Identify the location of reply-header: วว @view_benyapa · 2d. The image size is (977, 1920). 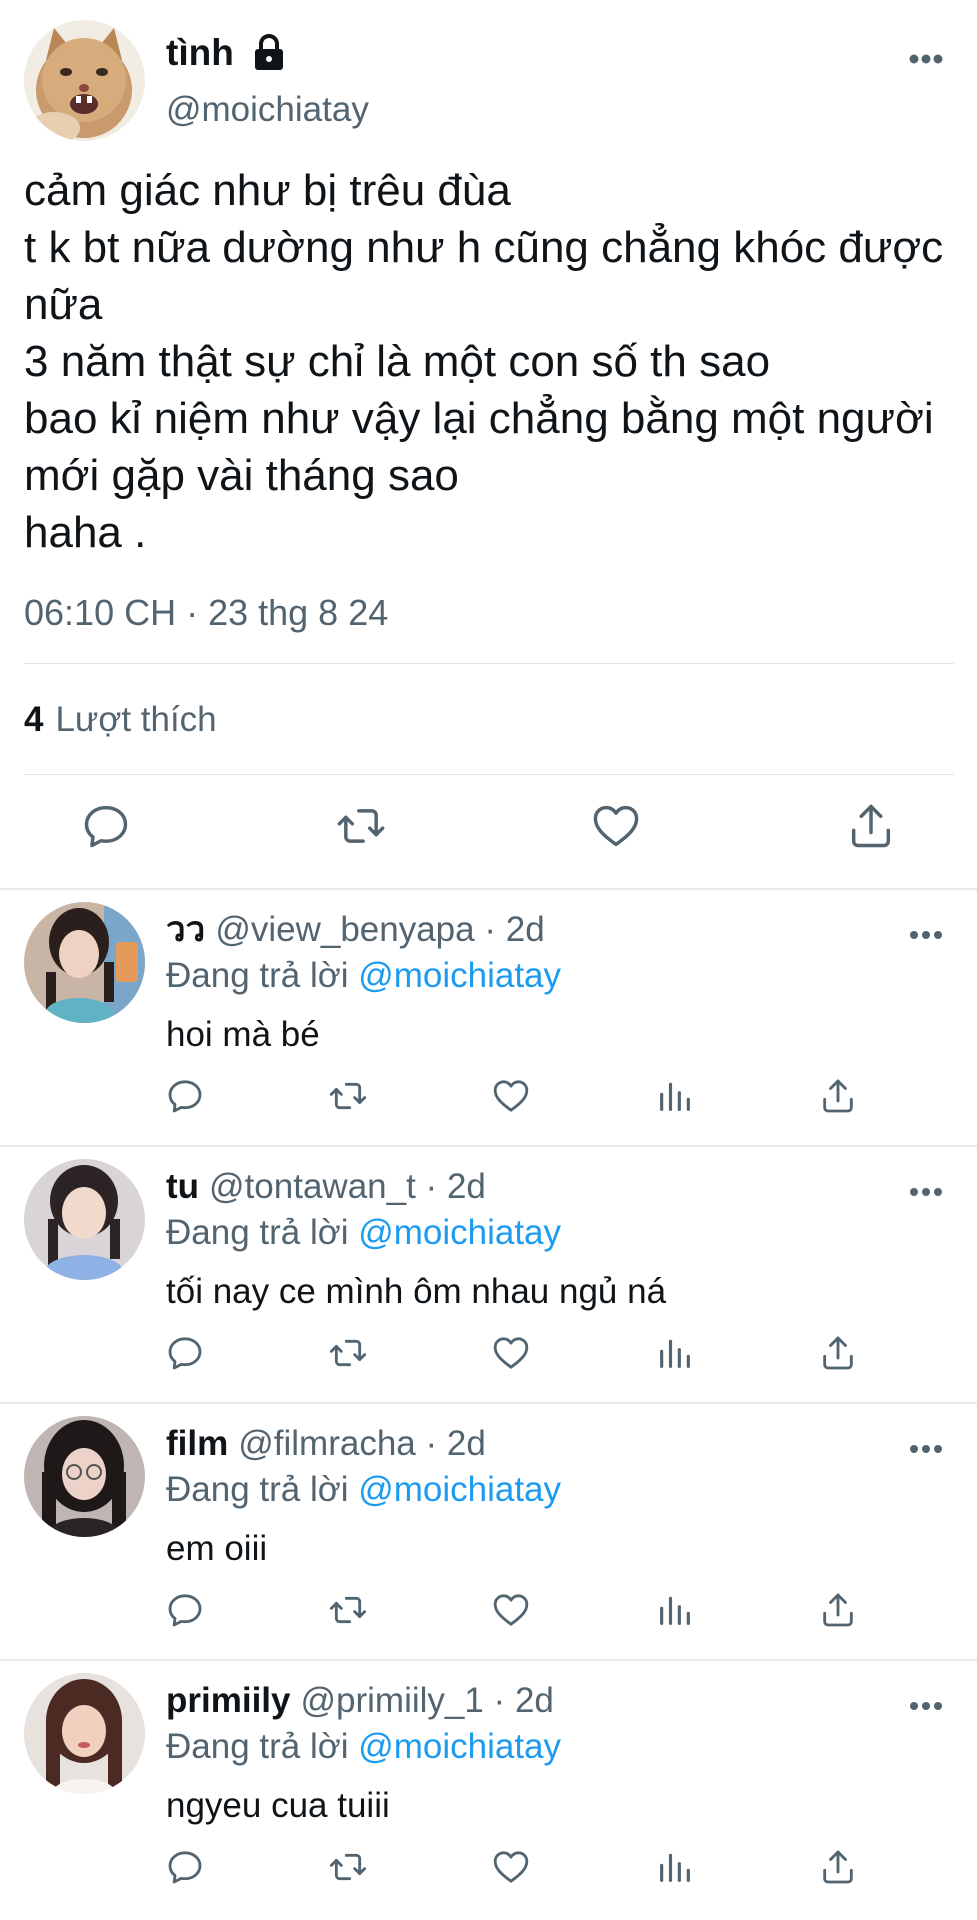
(355, 930).